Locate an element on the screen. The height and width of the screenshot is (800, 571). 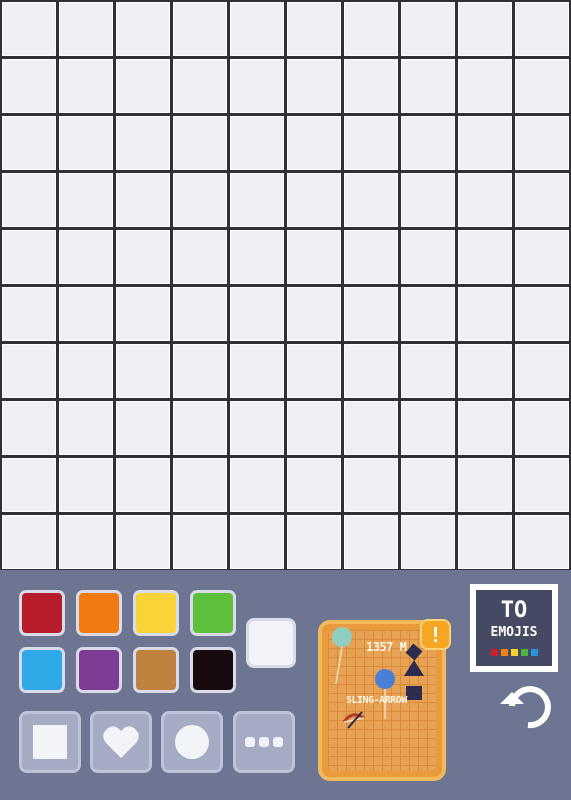
more-tool-button is located at coordinates (264, 742).